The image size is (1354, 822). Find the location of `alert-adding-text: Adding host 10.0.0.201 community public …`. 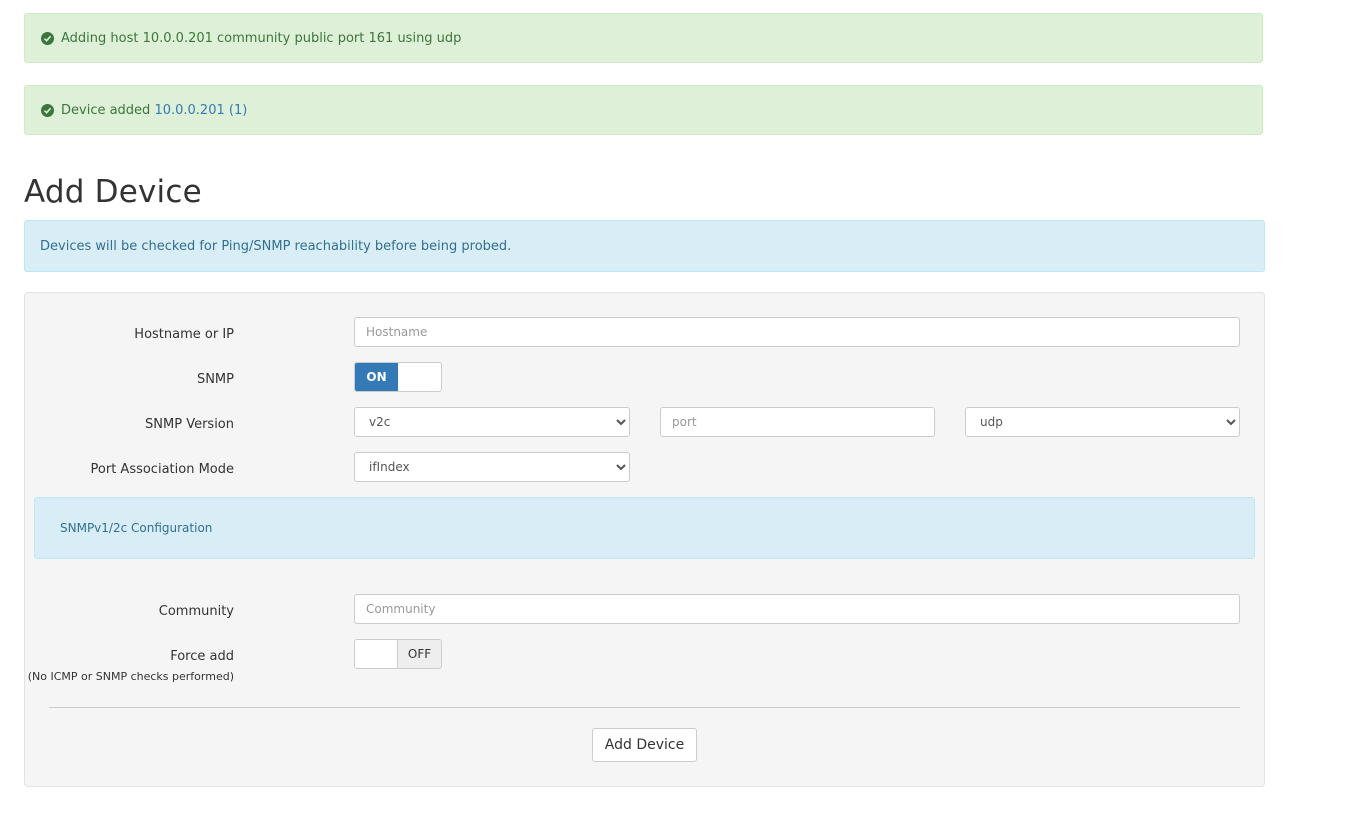

alert-adding-text: Adding host 10.0.0.201 community public … is located at coordinates (261, 38).